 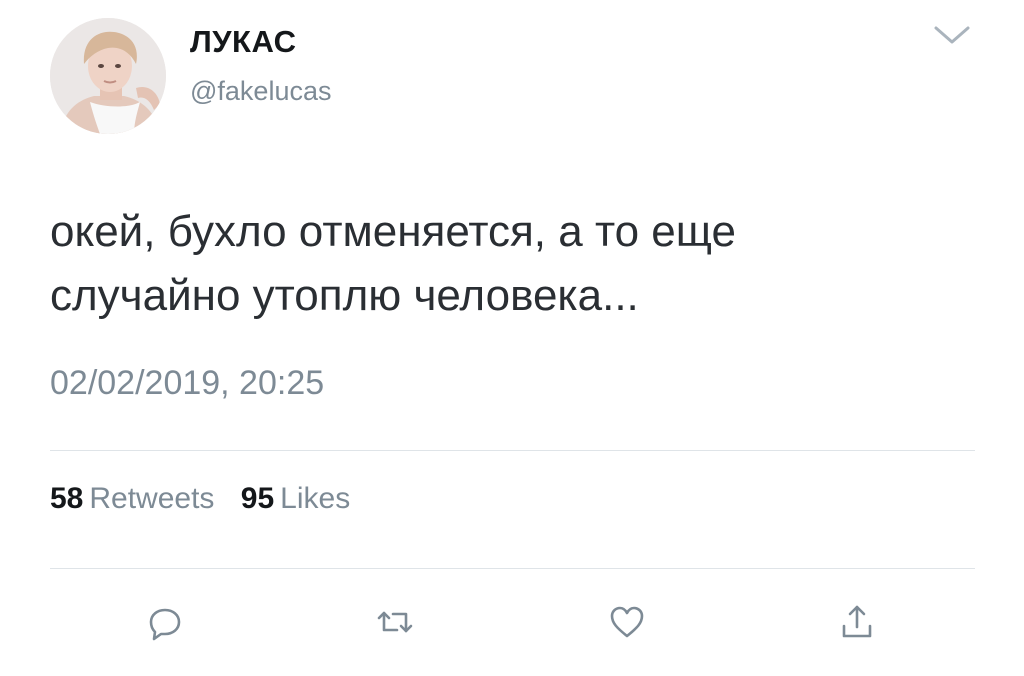 What do you see at coordinates (393, 231) in the screenshot?
I see `tweet-text-line: окей, бухло отменяется, а то еще` at bounding box center [393, 231].